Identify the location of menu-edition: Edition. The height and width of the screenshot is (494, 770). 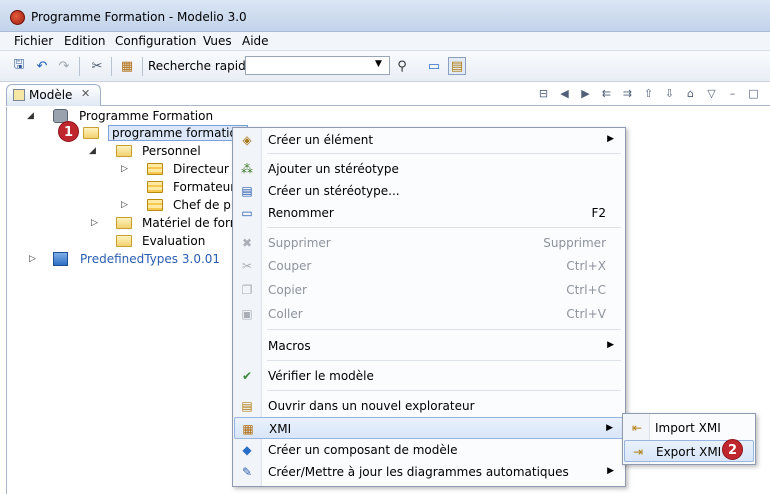
(85, 41).